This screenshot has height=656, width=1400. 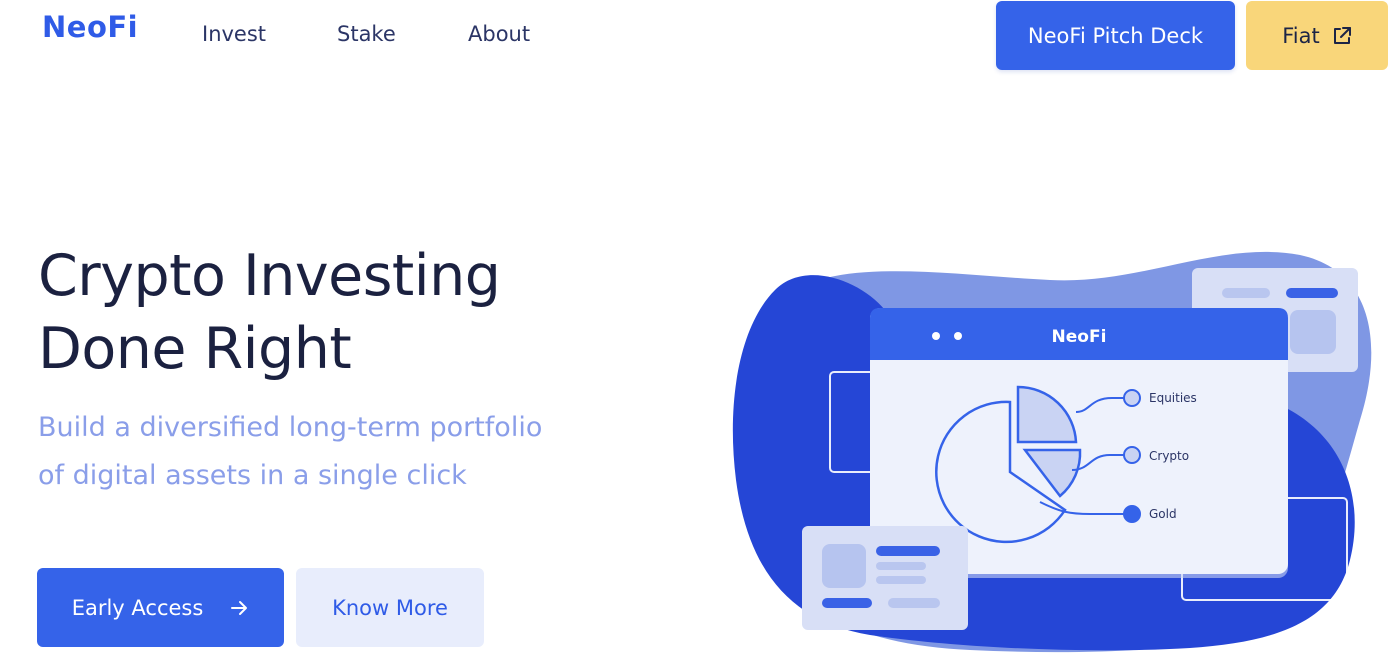 I want to click on know-more-button: Know More, so click(x=390, y=607).